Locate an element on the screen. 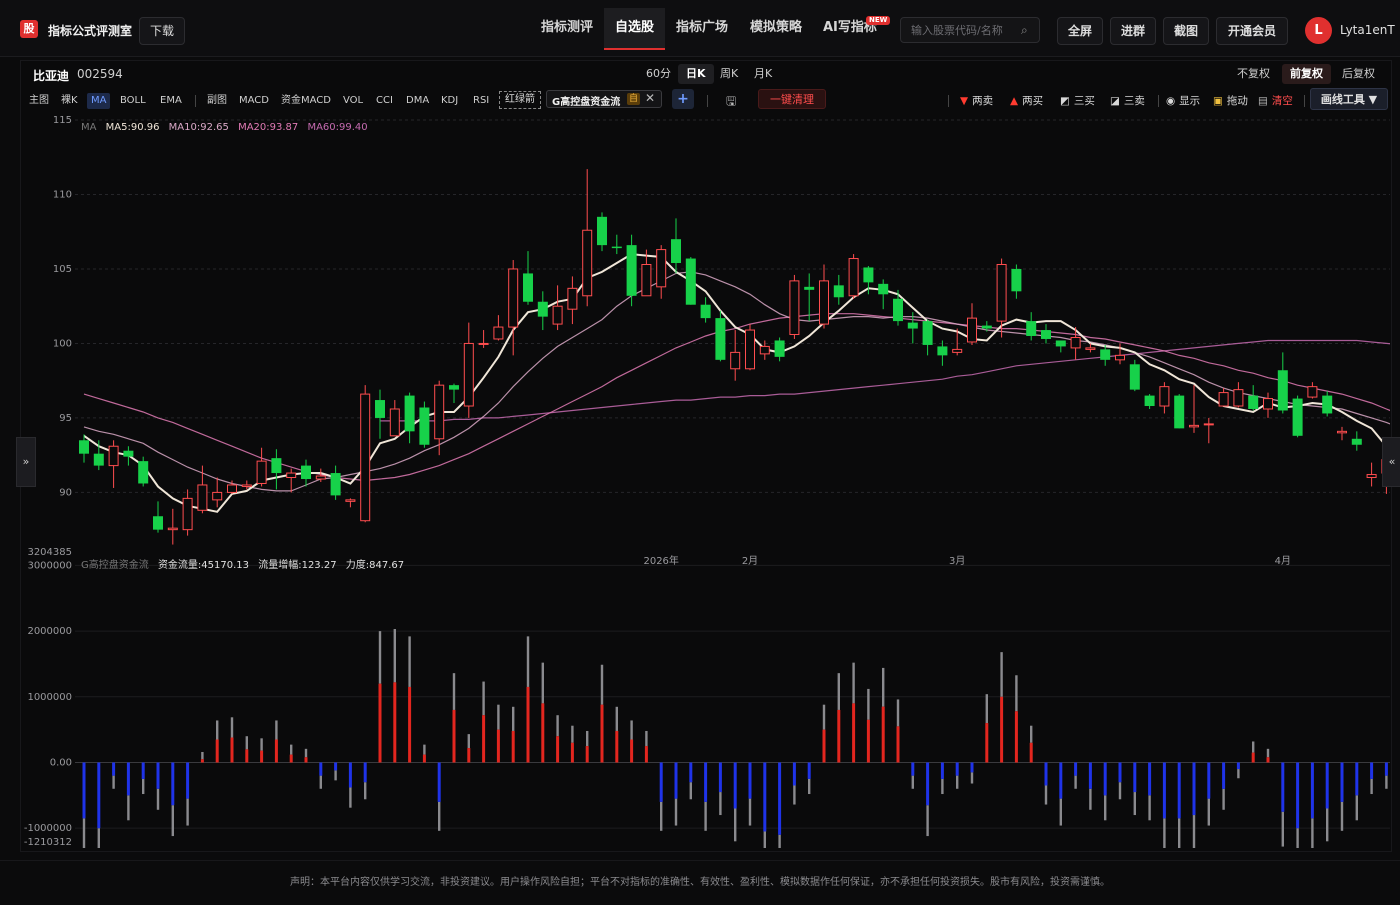  expand-right-handle: « is located at coordinates (1391, 462).